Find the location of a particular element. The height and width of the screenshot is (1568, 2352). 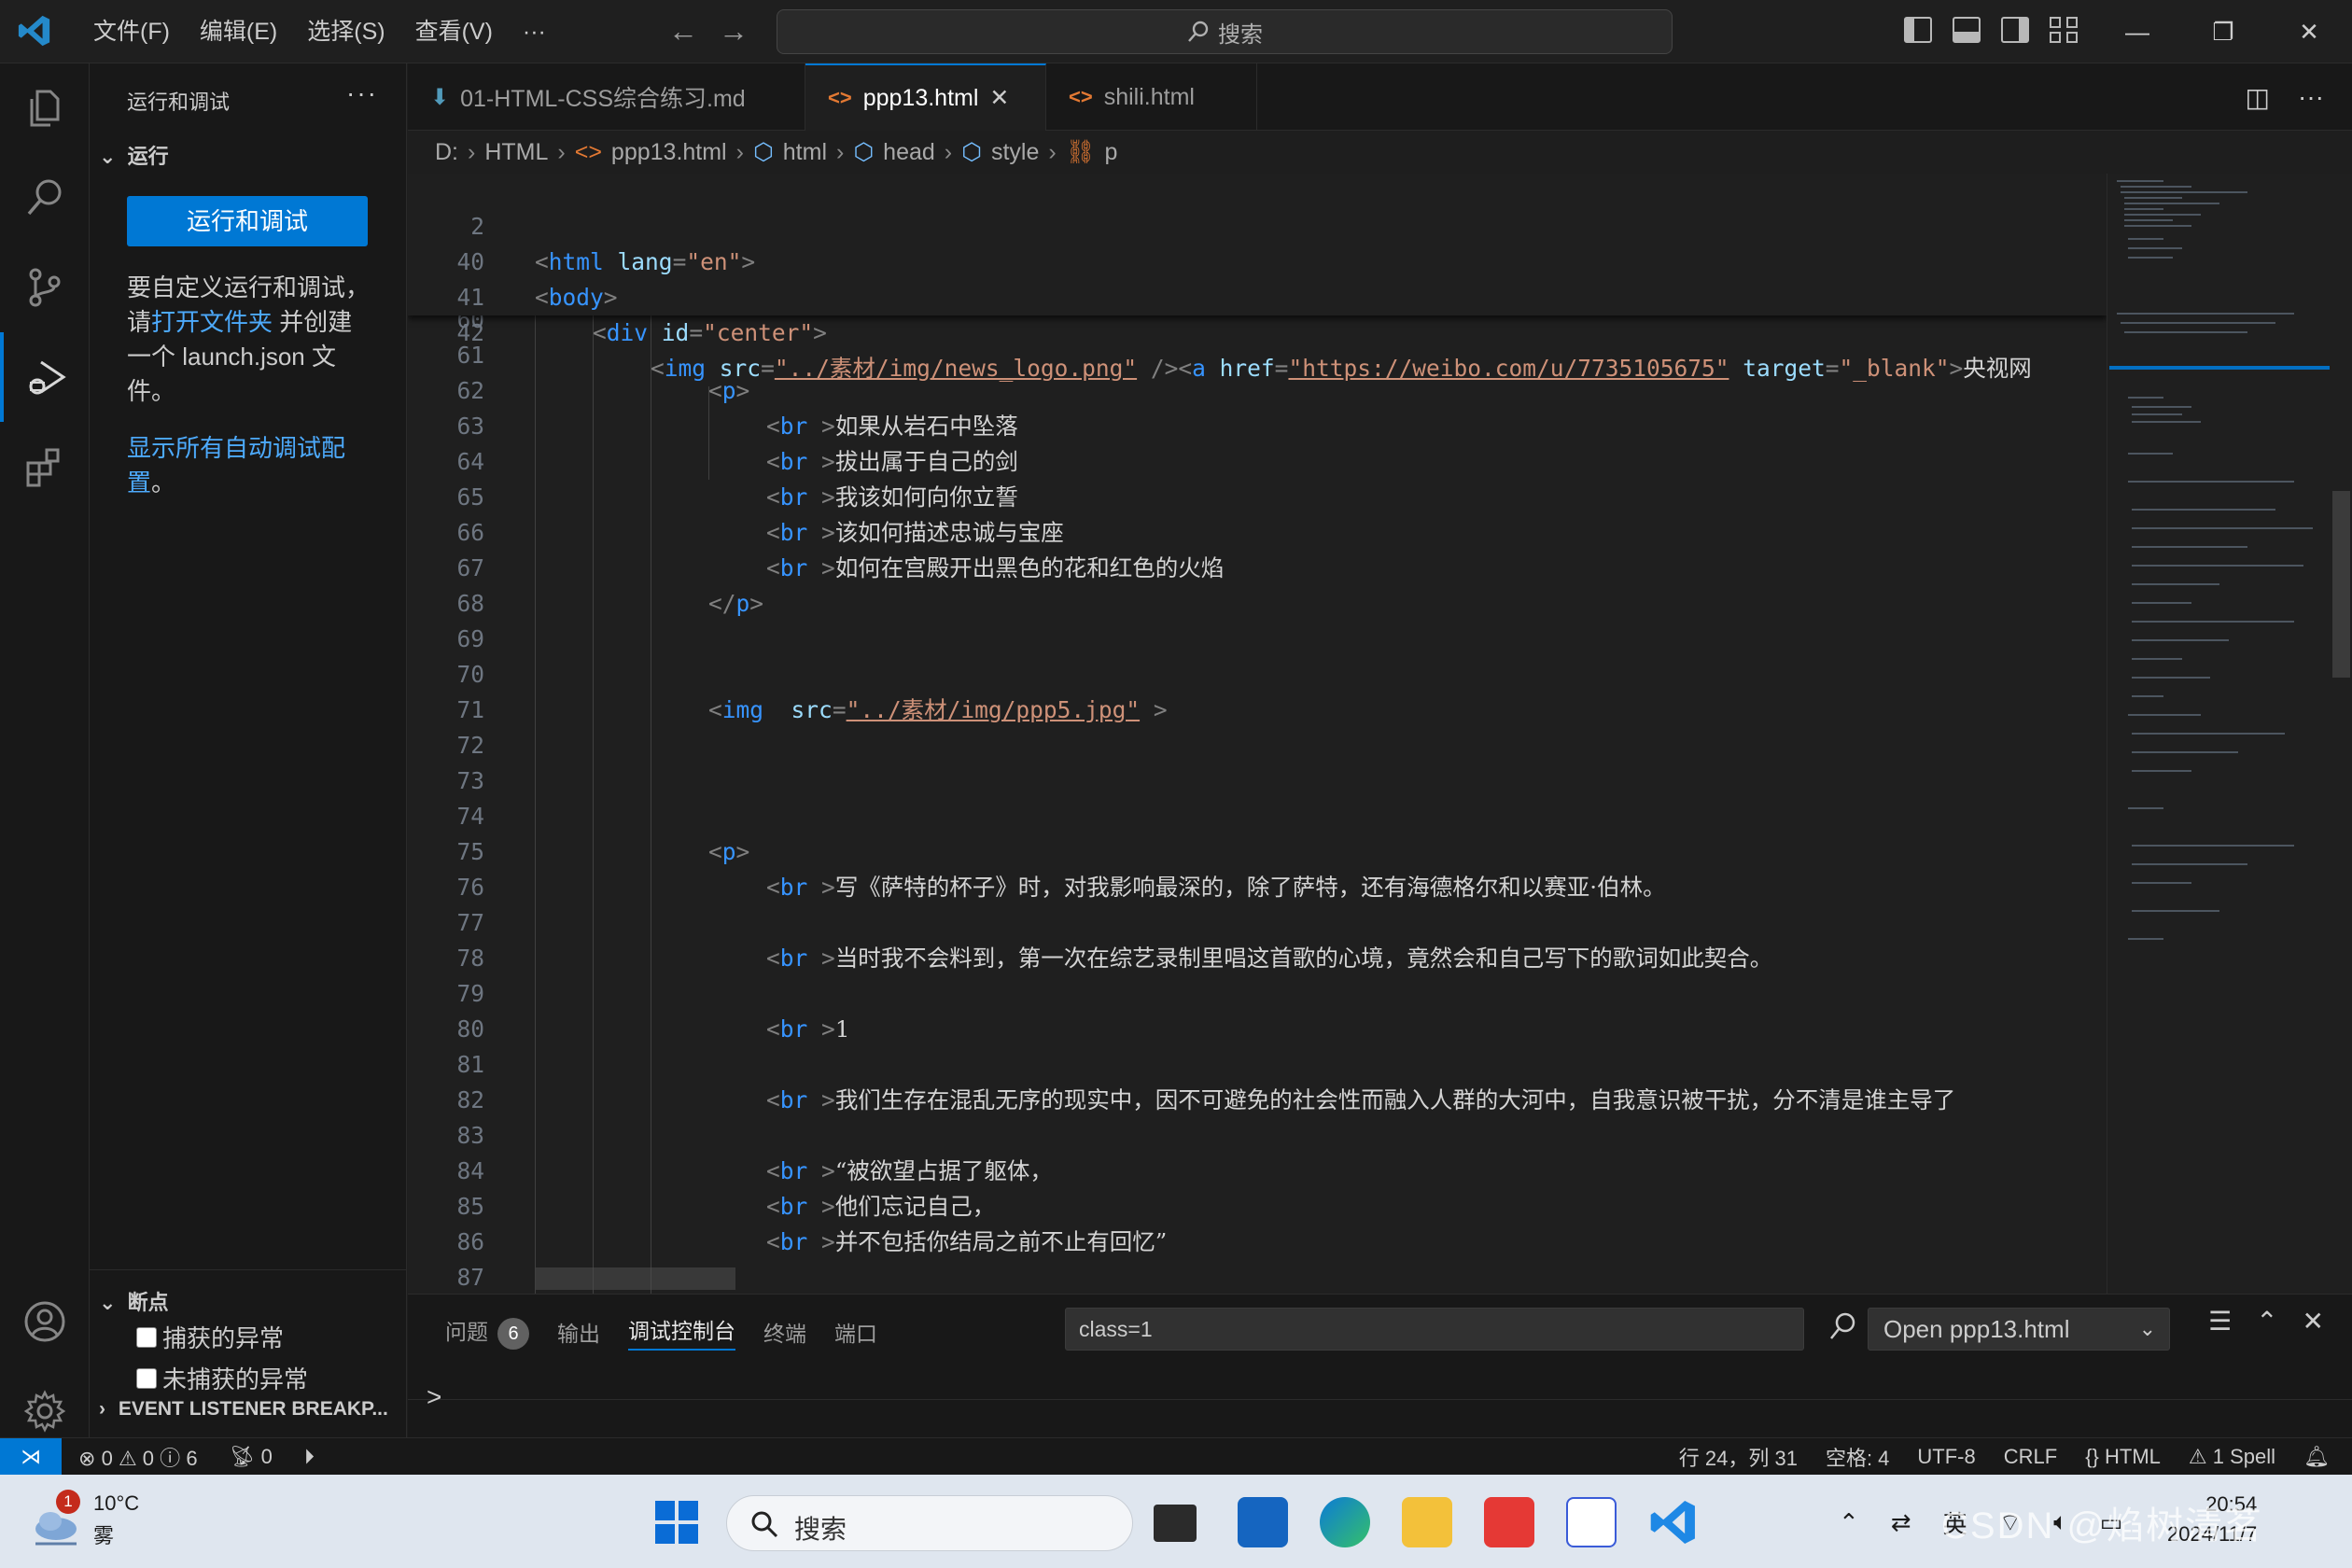

toggle-secondary-sidebar-icon is located at coordinates (2015, 30).